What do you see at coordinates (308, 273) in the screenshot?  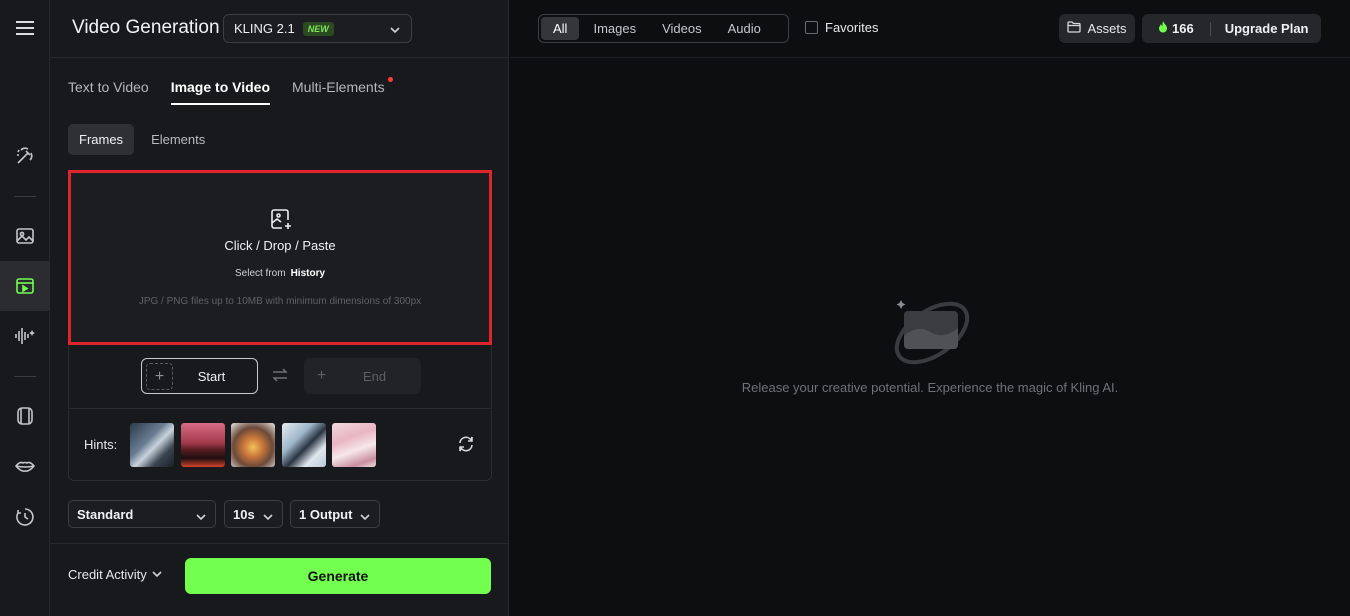 I see `history-link: History` at bounding box center [308, 273].